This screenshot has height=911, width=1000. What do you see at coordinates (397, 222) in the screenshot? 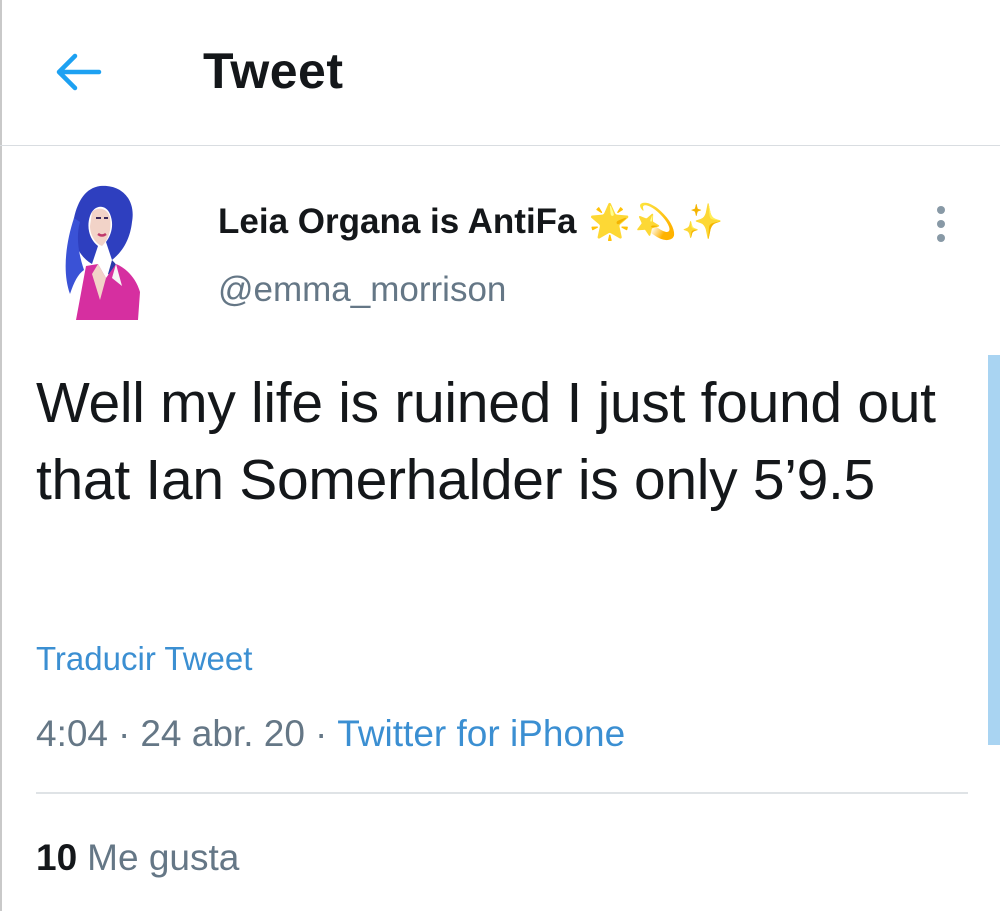
I see `author-display-name: Leia Organa is AntiFa` at bounding box center [397, 222].